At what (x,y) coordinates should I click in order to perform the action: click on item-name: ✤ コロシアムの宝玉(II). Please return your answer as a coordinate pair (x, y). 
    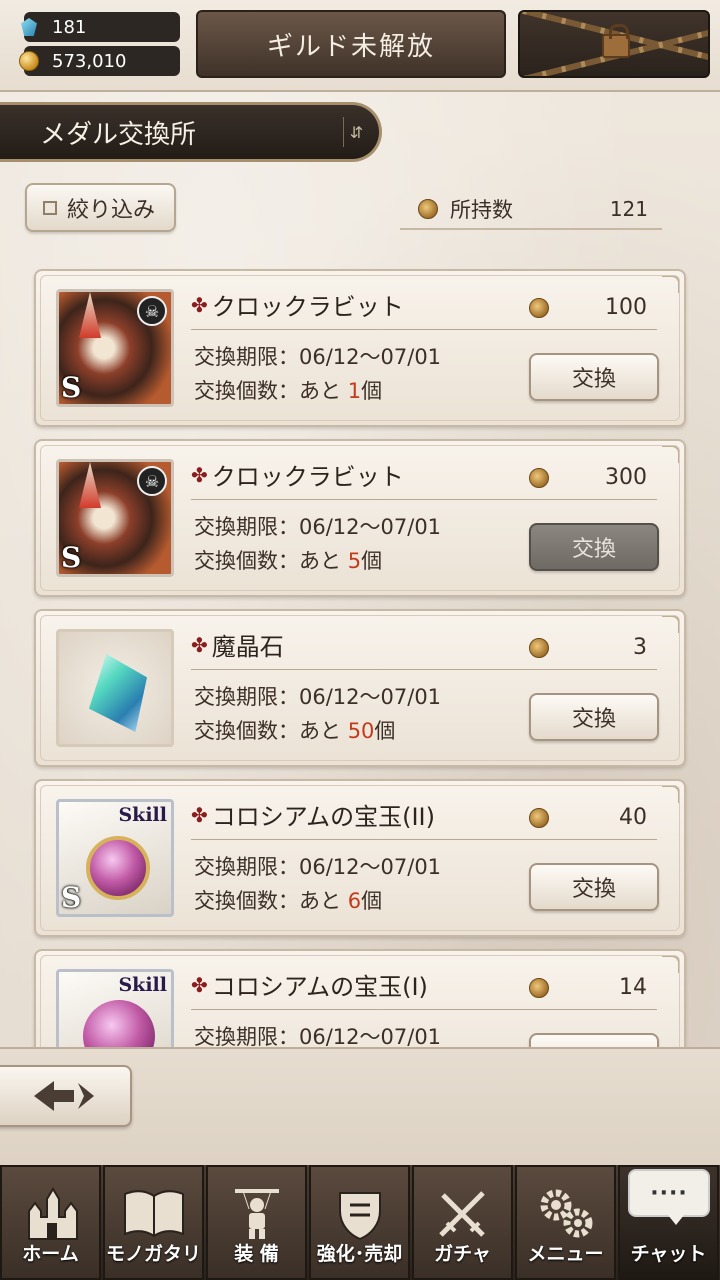
    Looking at the image, I should click on (313, 817).